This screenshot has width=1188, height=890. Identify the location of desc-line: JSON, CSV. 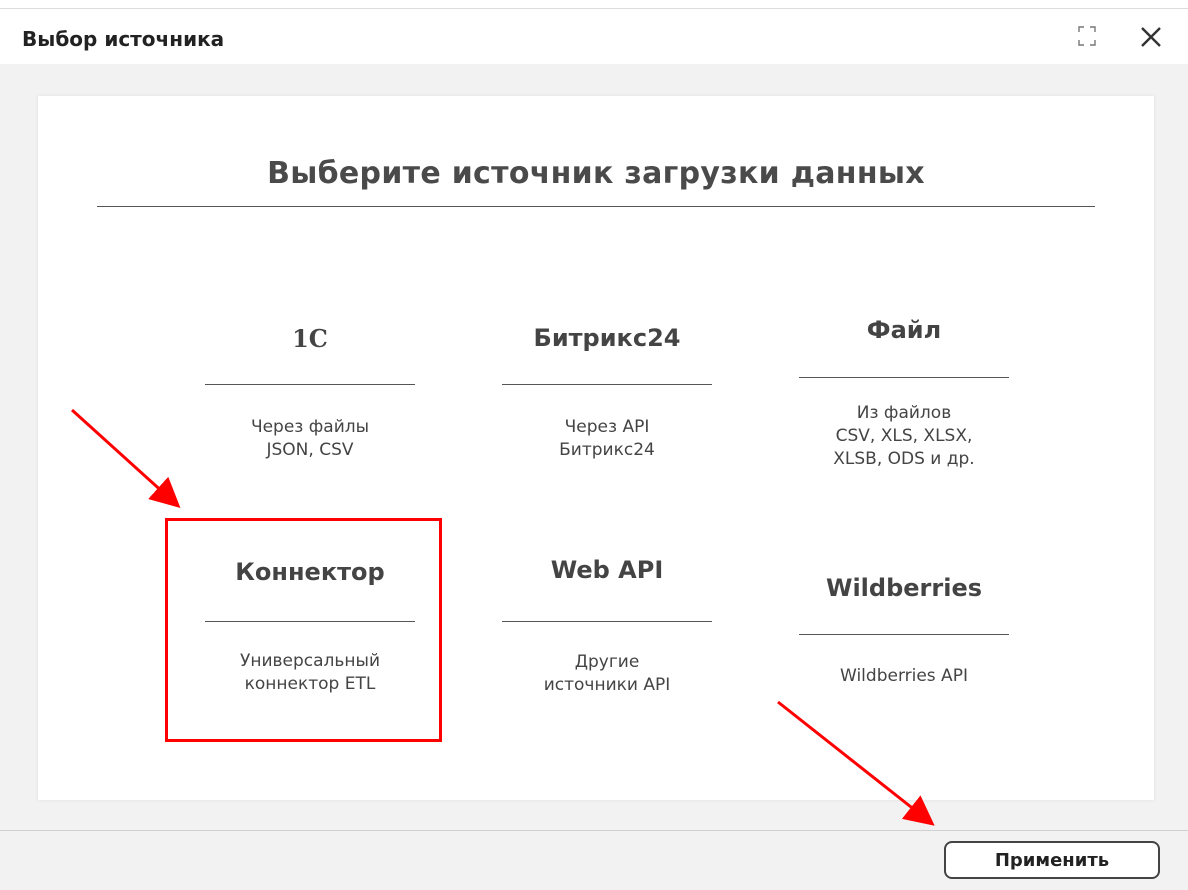
(310, 450).